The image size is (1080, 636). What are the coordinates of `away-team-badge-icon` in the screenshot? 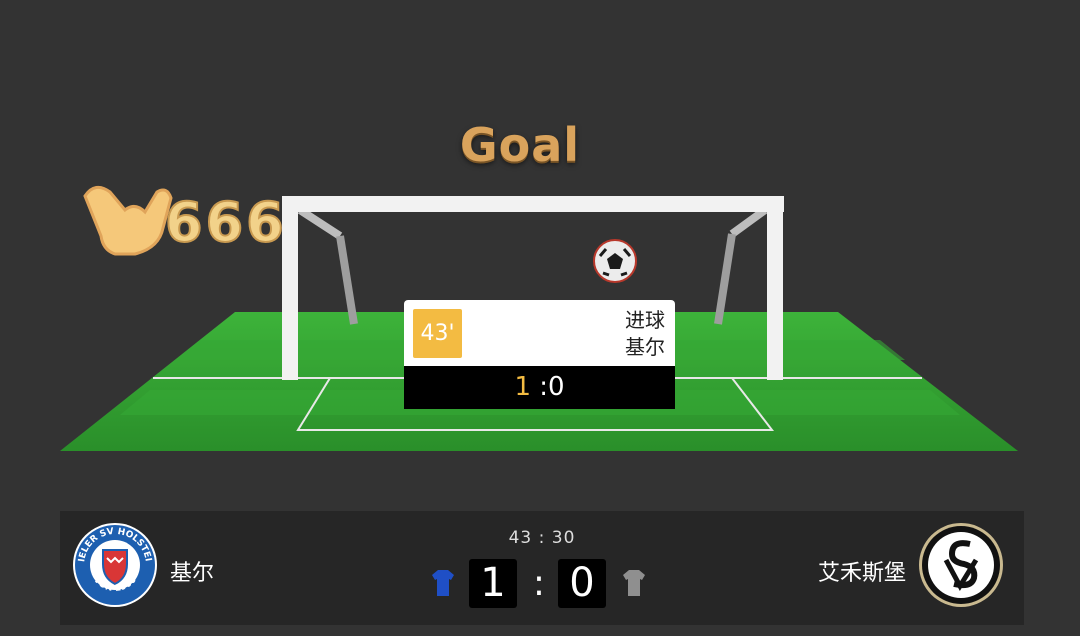 It's located at (961, 565).